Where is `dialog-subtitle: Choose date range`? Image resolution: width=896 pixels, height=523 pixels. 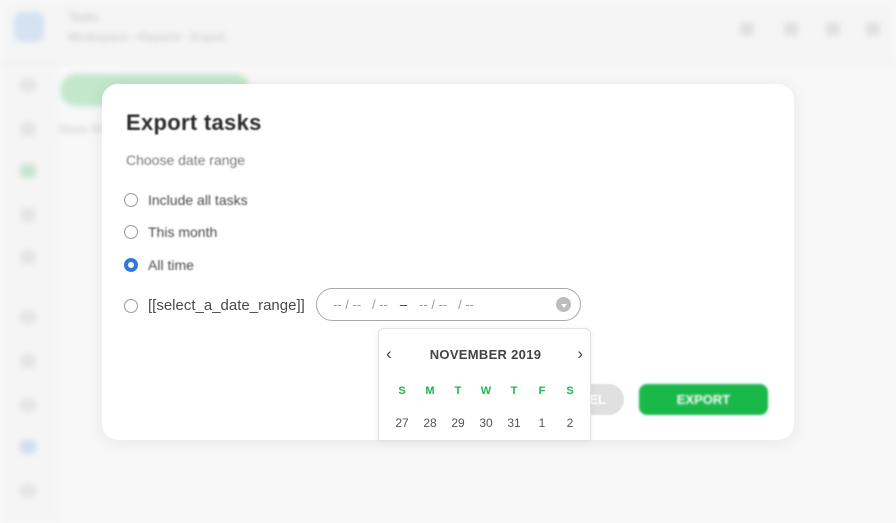
dialog-subtitle: Choose date range is located at coordinates (186, 160).